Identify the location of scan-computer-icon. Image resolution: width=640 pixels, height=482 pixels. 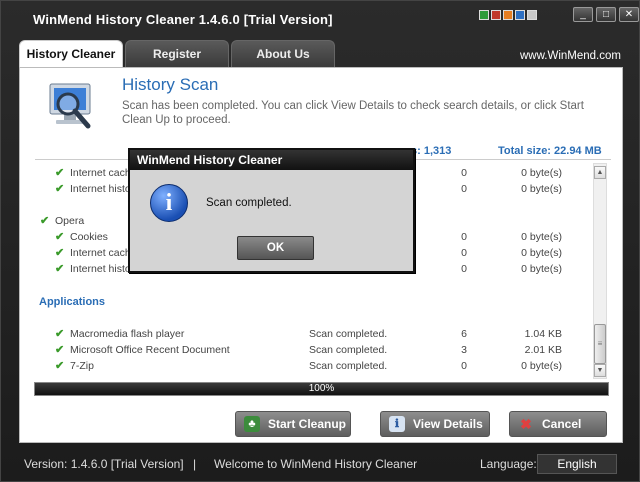
(70, 106).